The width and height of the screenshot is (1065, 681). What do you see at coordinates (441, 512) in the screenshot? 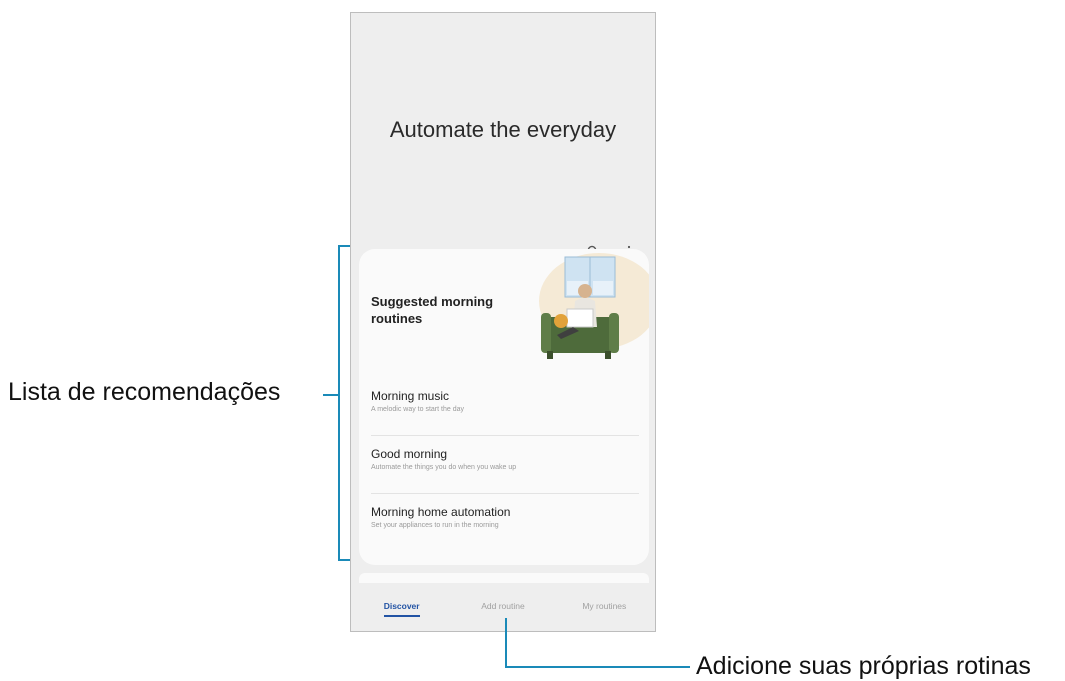
I see `routine-name: Morning home automation` at bounding box center [441, 512].